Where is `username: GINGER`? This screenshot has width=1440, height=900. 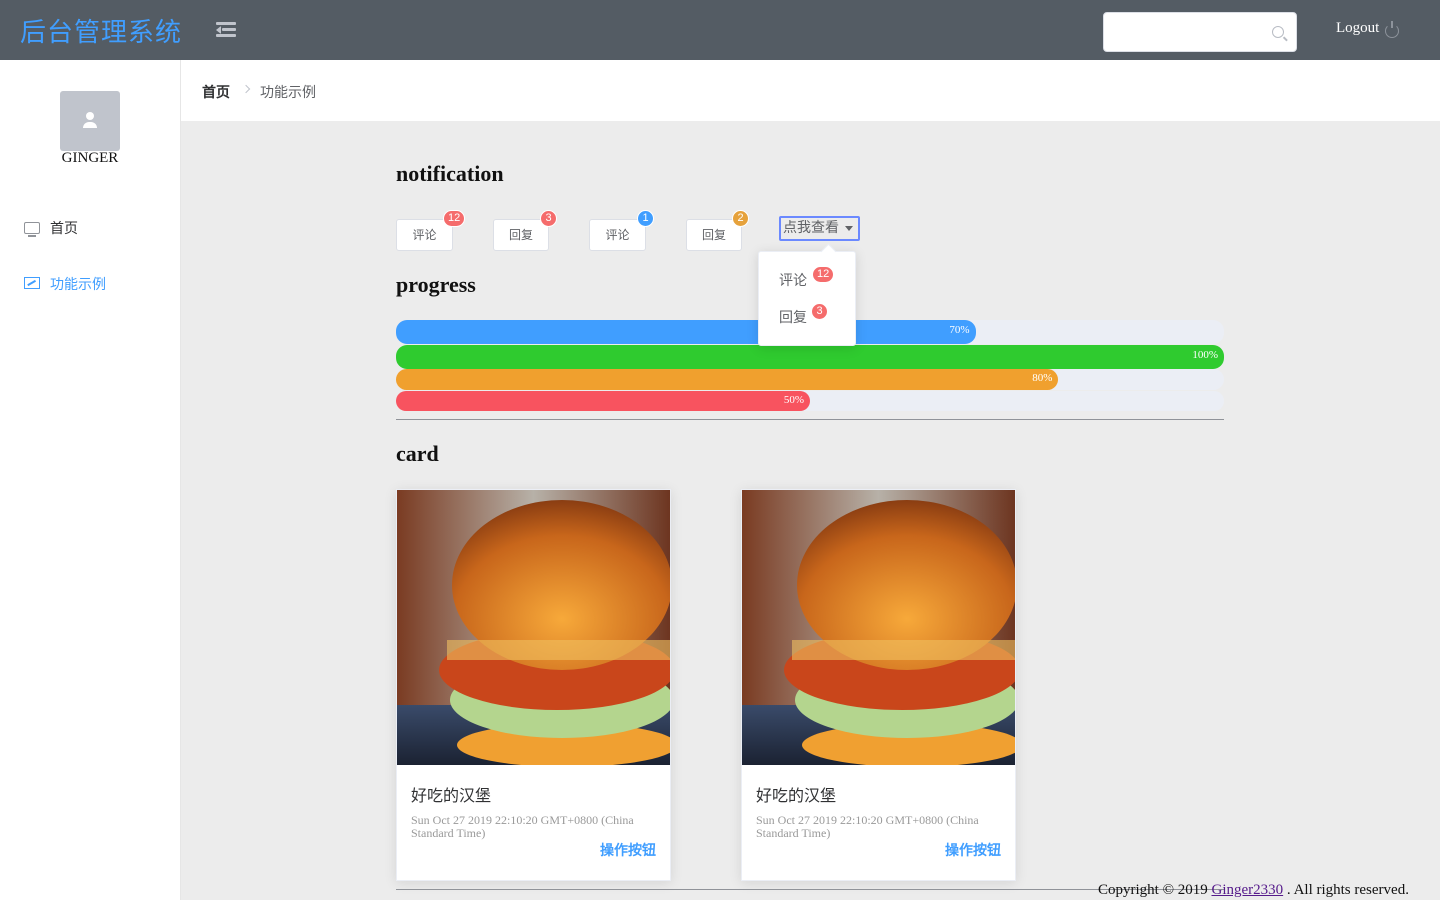
username: GINGER is located at coordinates (90, 158).